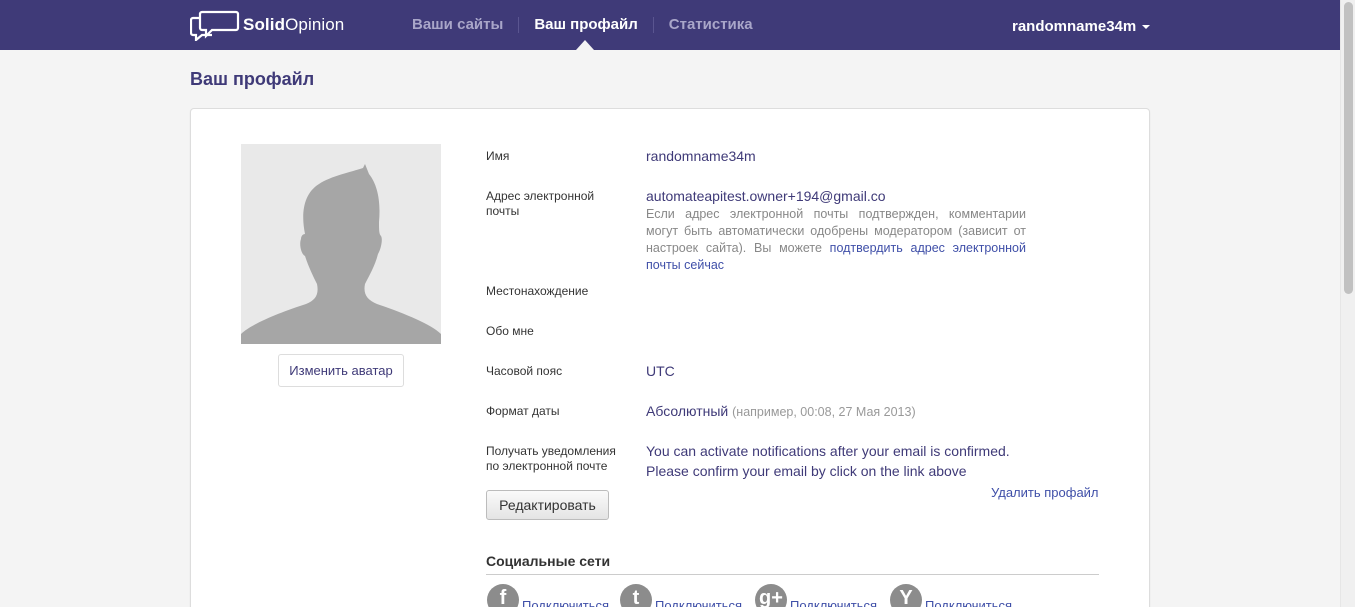 Image resolution: width=1355 pixels, height=607 pixels. What do you see at coordinates (833, 602) in the screenshot?
I see `connect-google-plus-link: Подключиться` at bounding box center [833, 602].